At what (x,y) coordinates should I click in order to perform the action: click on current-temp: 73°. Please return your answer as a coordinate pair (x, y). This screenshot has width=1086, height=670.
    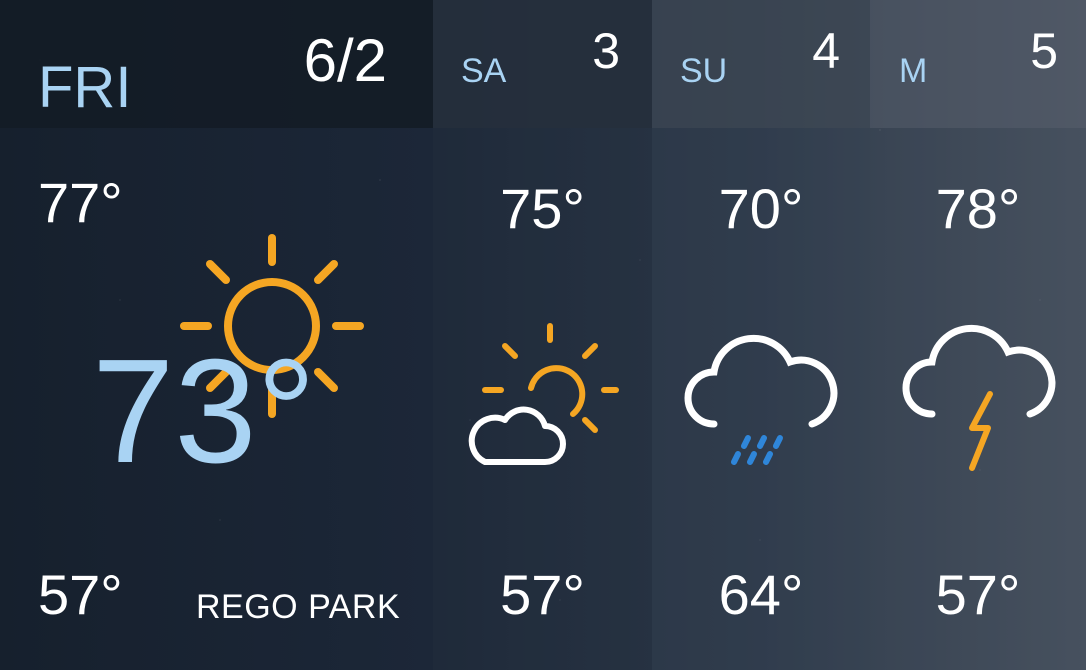
    Looking at the image, I should click on (204, 411).